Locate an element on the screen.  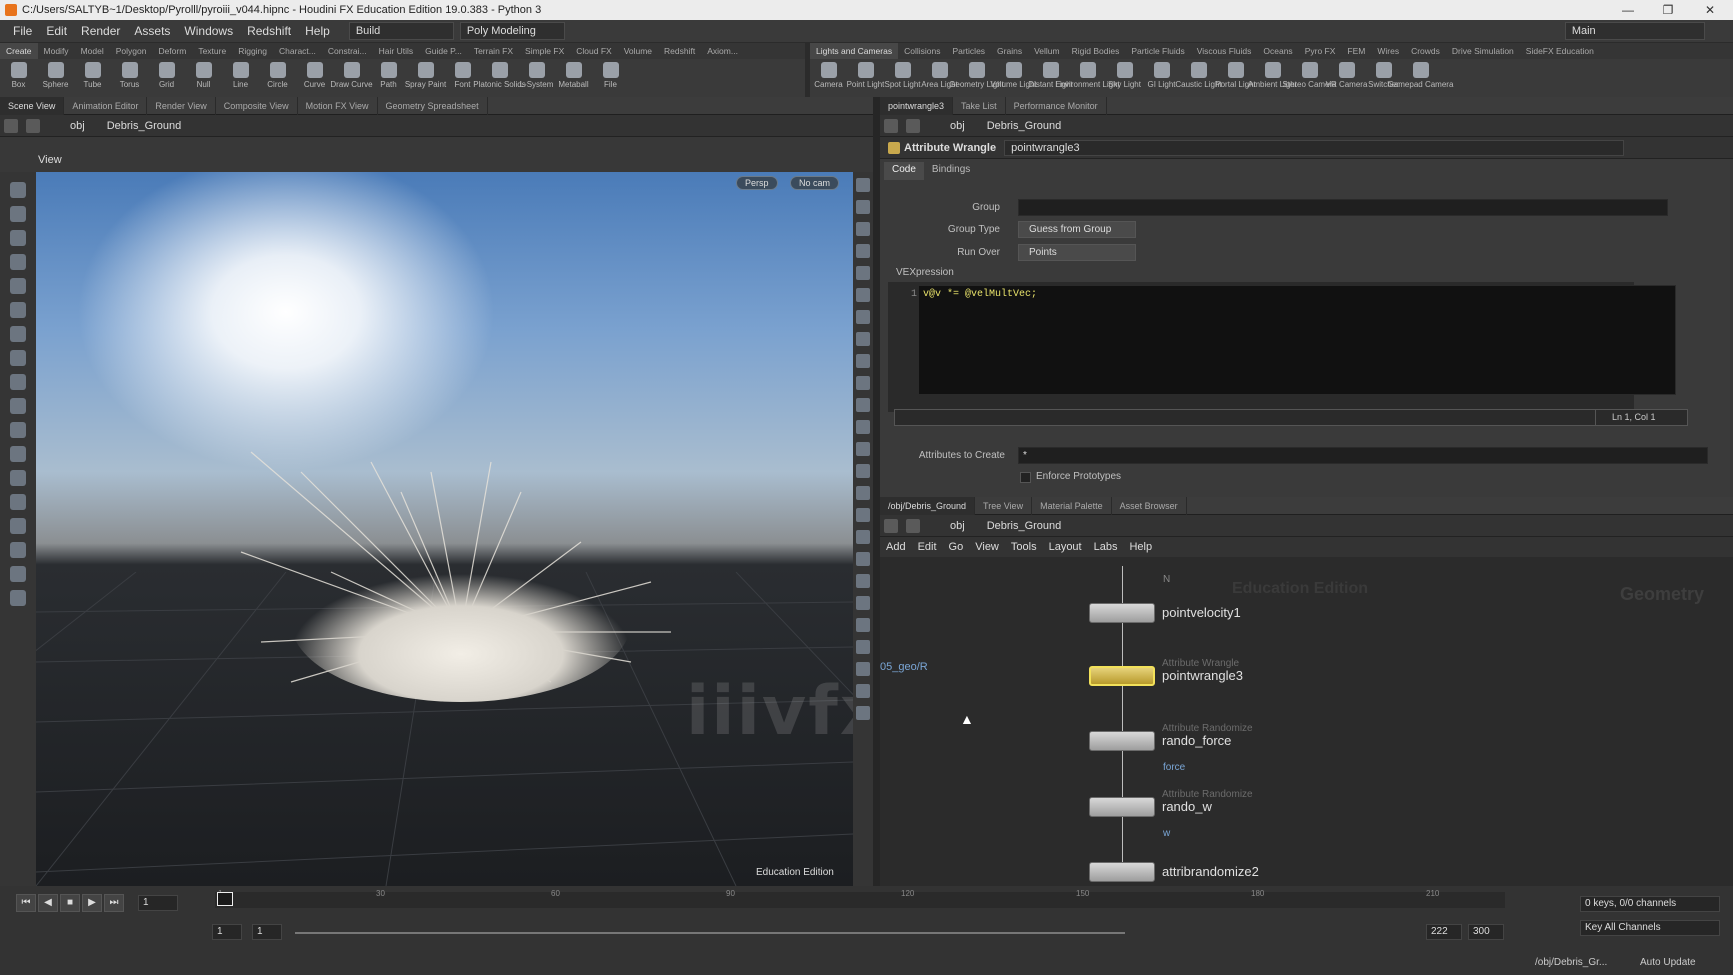
tool-switcher: Switcher is located at coordinates (1383, 78).